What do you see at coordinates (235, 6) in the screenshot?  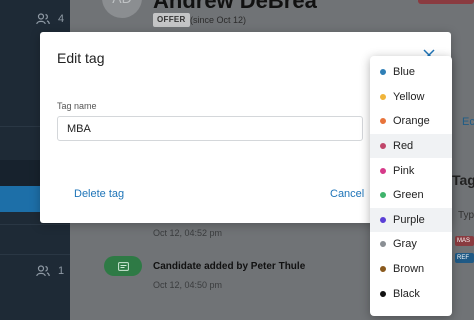 I see `candidate-name: Andrew DeBrea` at bounding box center [235, 6].